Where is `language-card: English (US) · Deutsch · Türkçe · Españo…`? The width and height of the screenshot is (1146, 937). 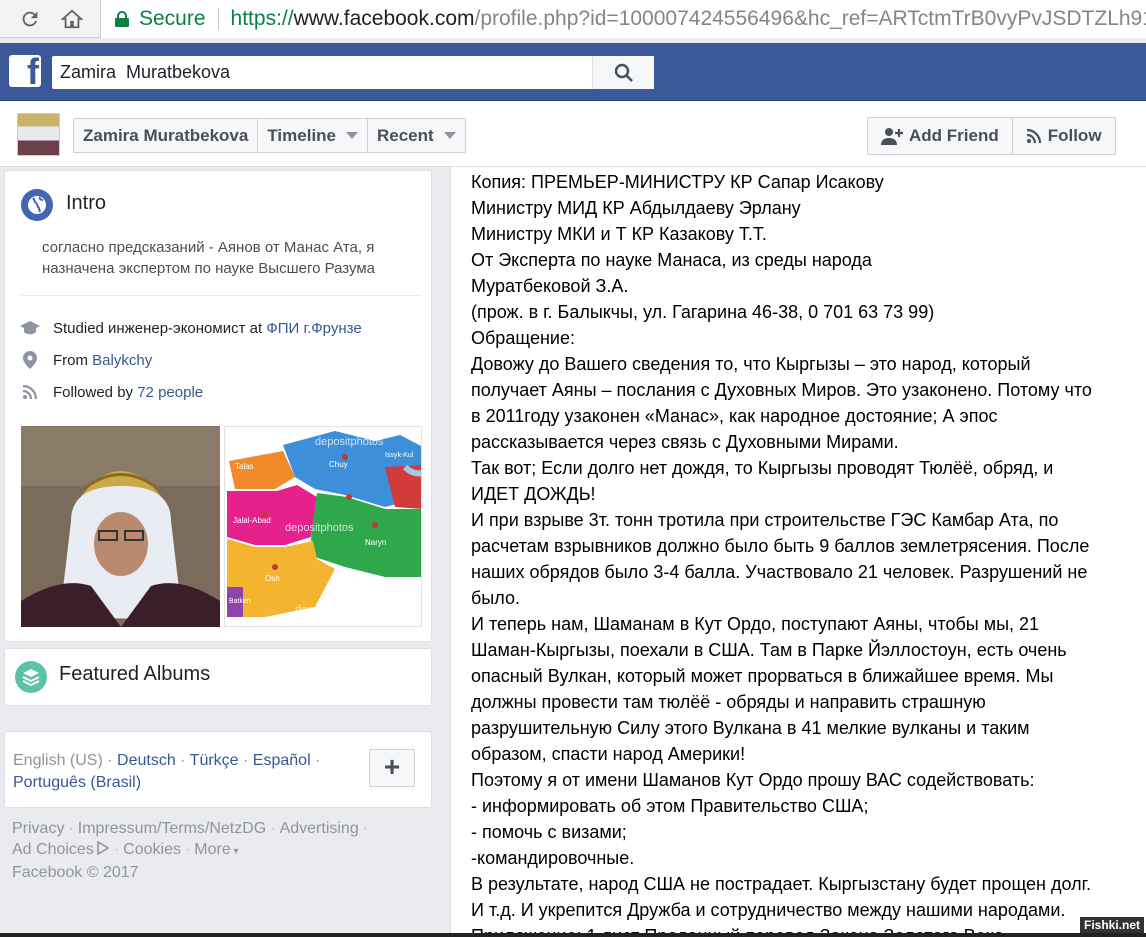 language-card: English (US) · Deutsch · Türkçe · Españo… is located at coordinates (218, 769).